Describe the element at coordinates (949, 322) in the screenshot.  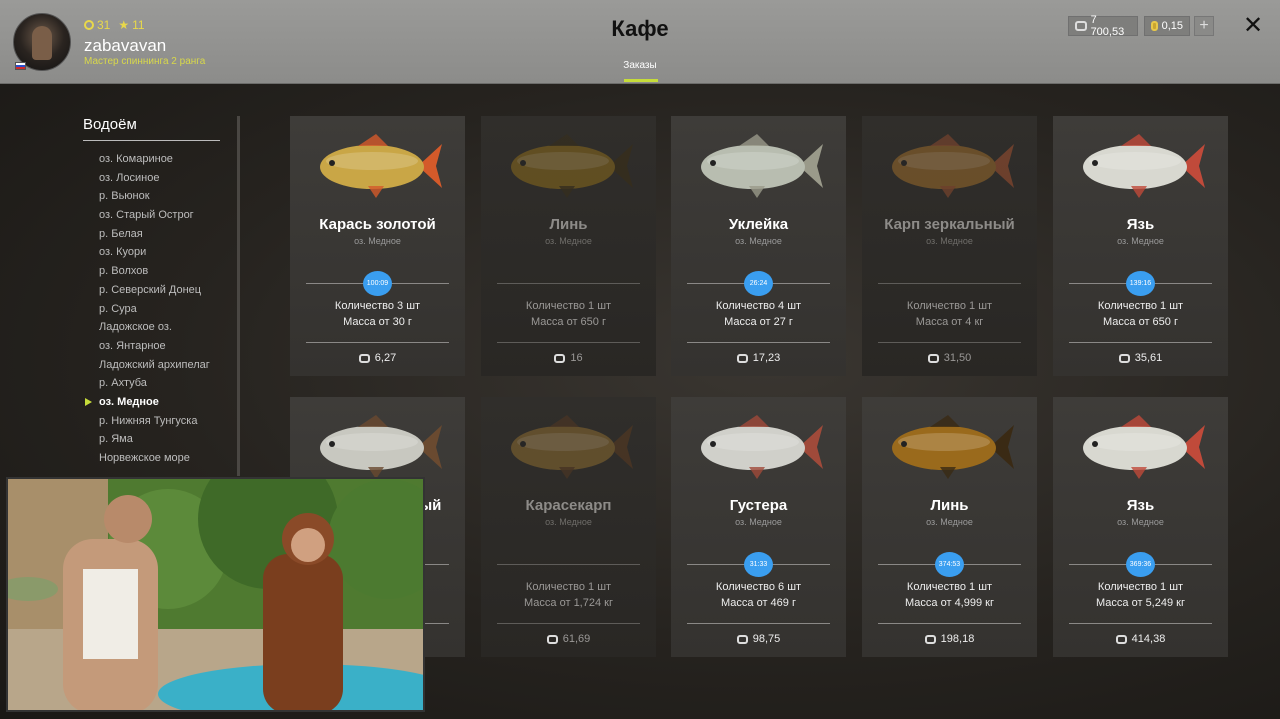
I see `order-mass: Масса от 4 кг` at that location.